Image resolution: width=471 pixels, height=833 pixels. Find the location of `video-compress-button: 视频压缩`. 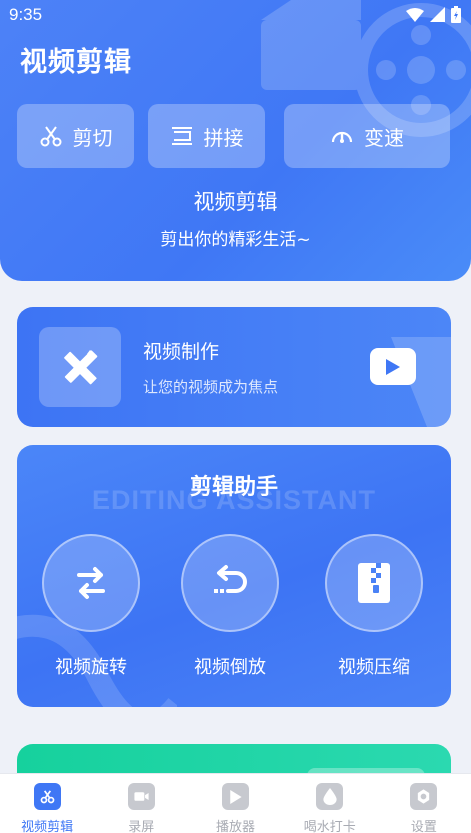

video-compress-button: 视频压缩 is located at coordinates (374, 606).